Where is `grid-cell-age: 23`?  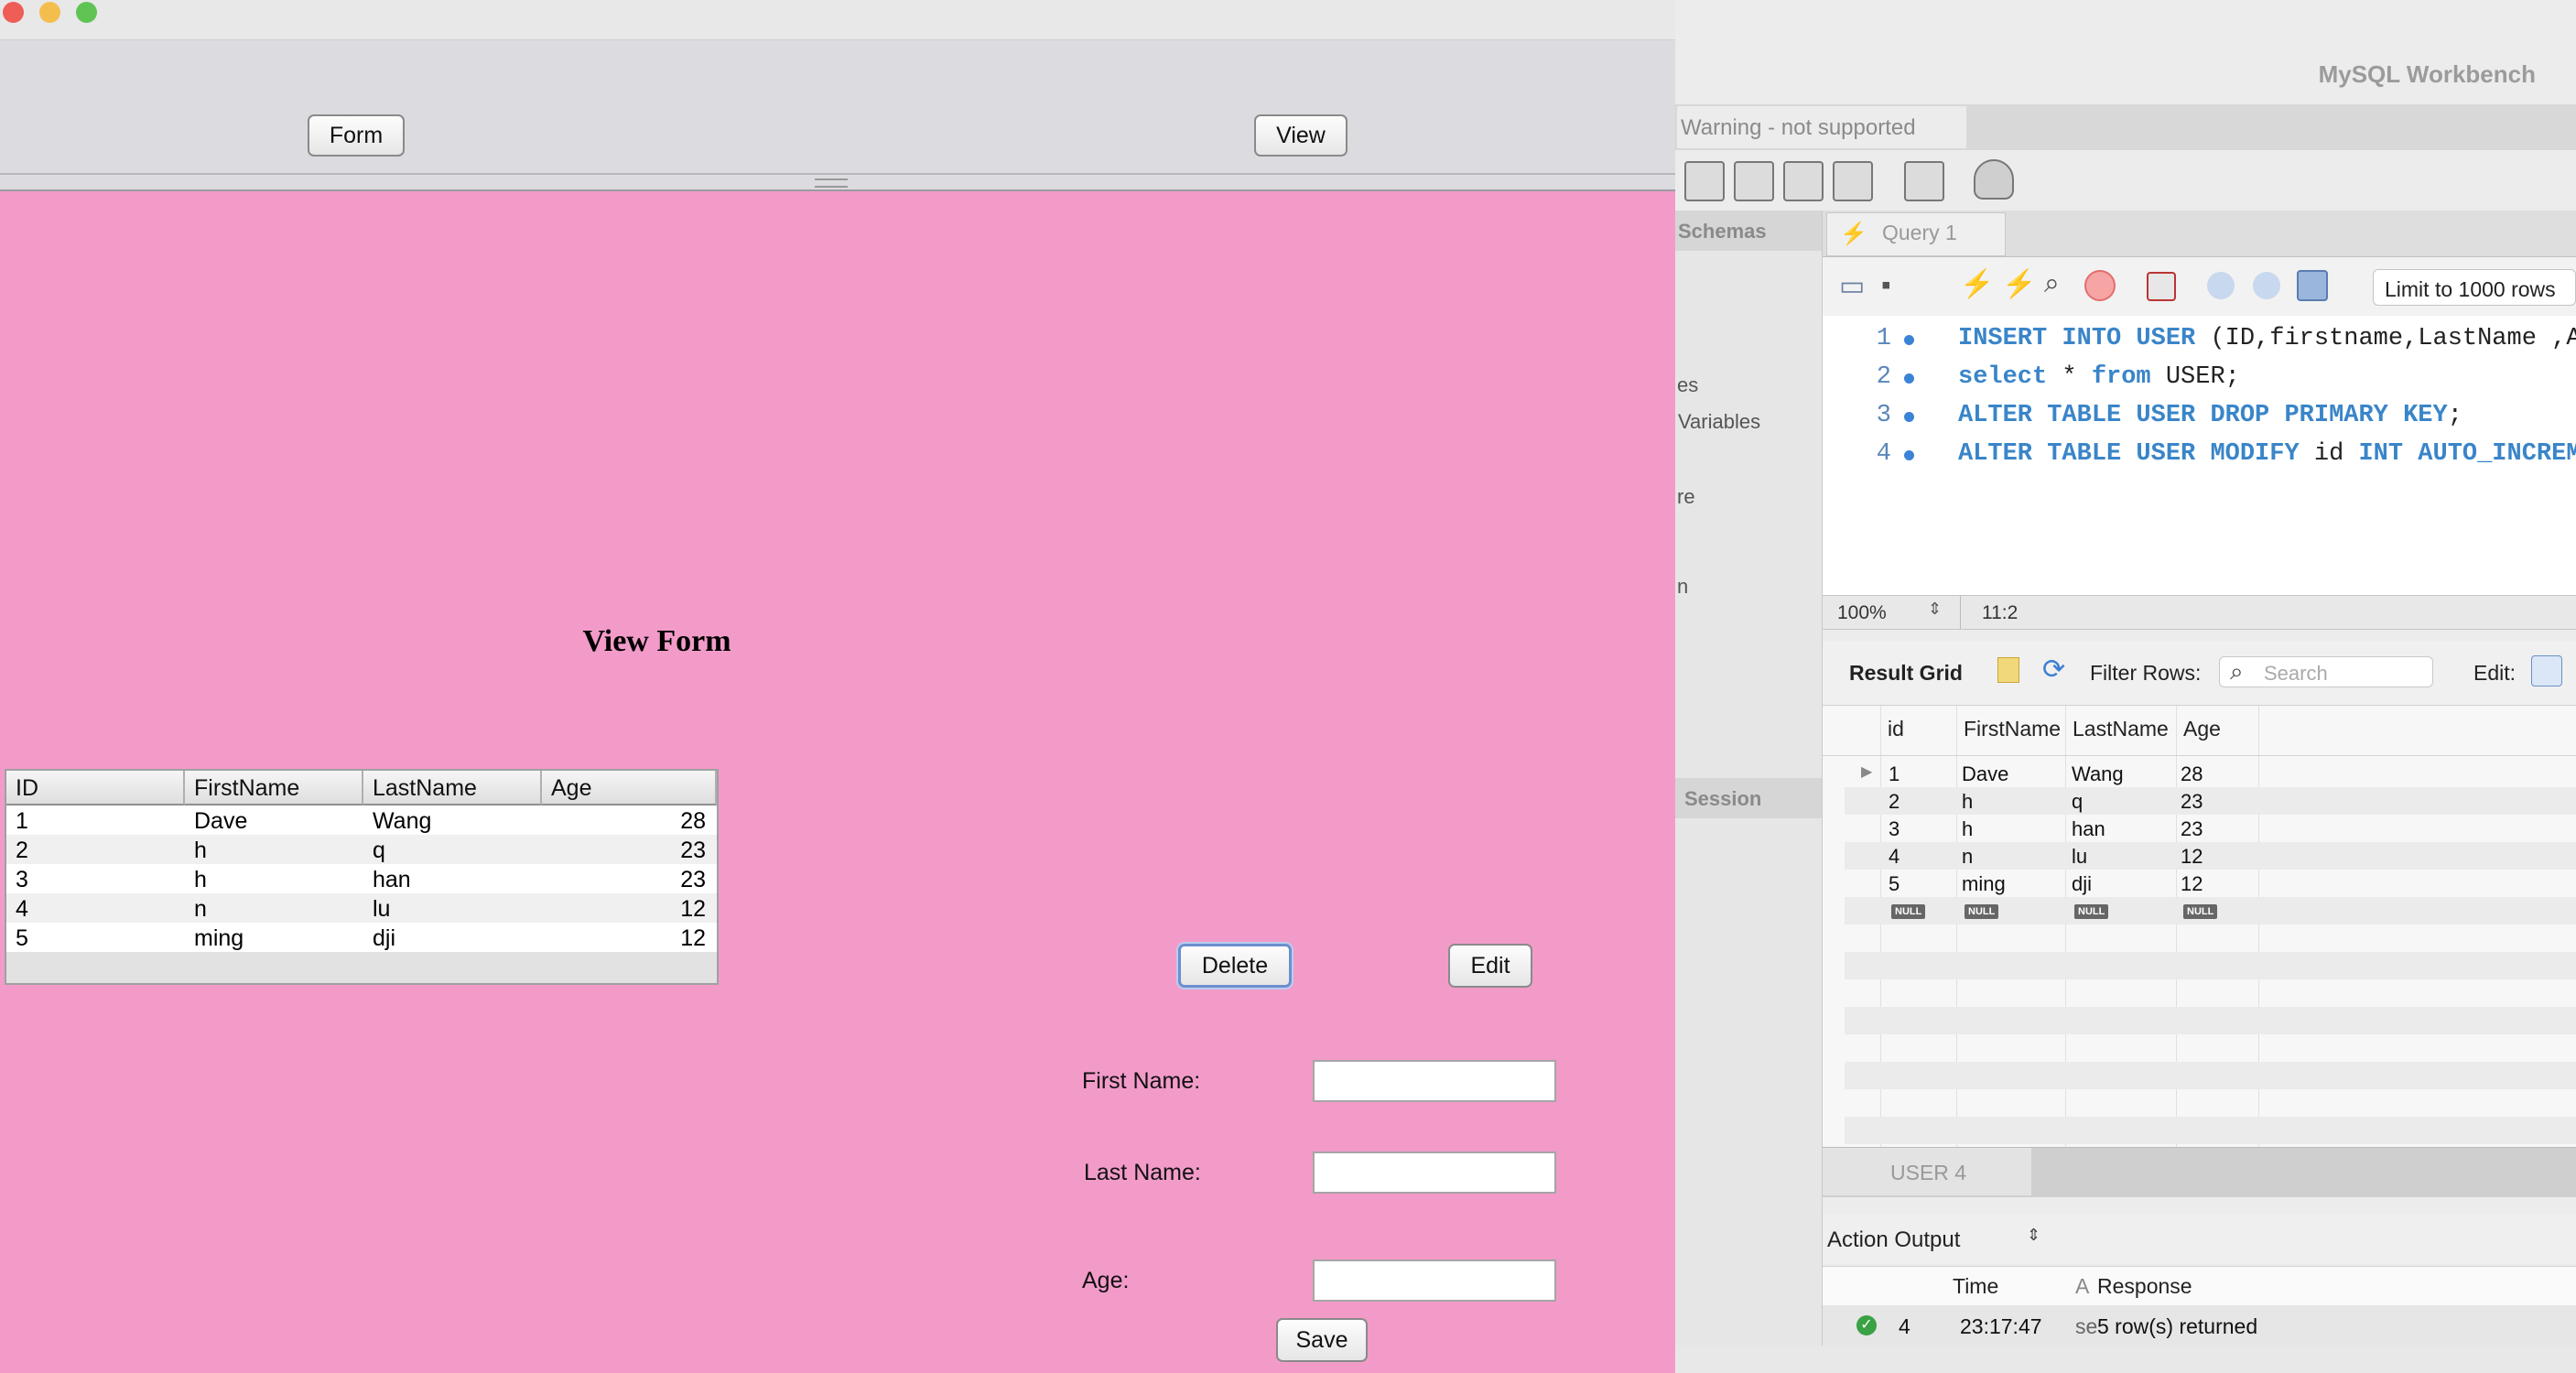
grid-cell-age: 23 is located at coordinates (2192, 829).